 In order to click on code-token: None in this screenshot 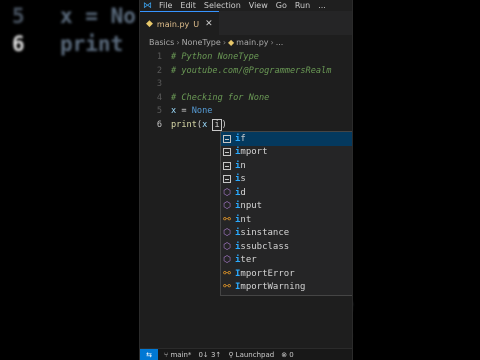, I will do `click(202, 111)`.